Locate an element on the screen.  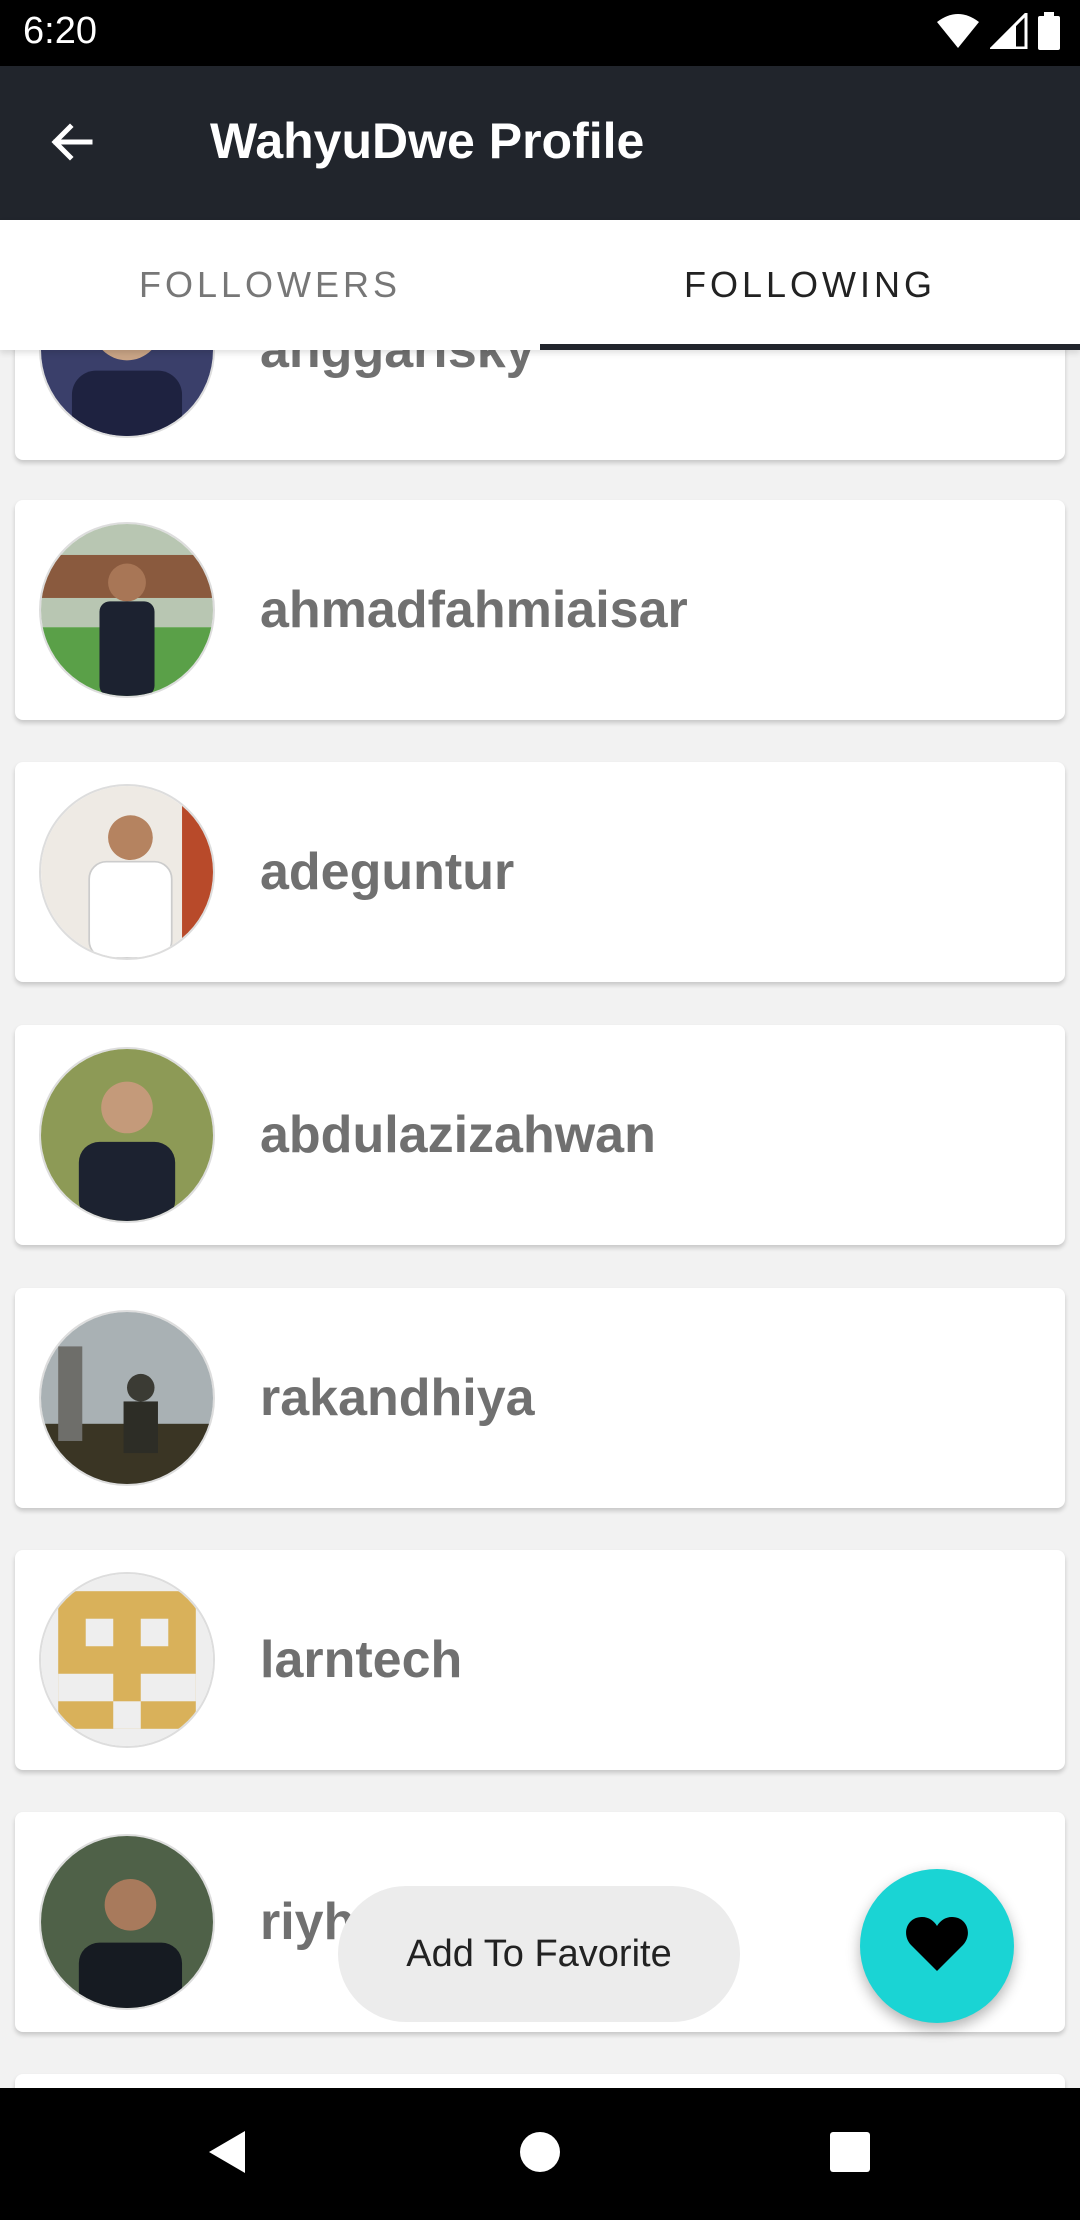
arrow-back-icon is located at coordinates (72, 144).